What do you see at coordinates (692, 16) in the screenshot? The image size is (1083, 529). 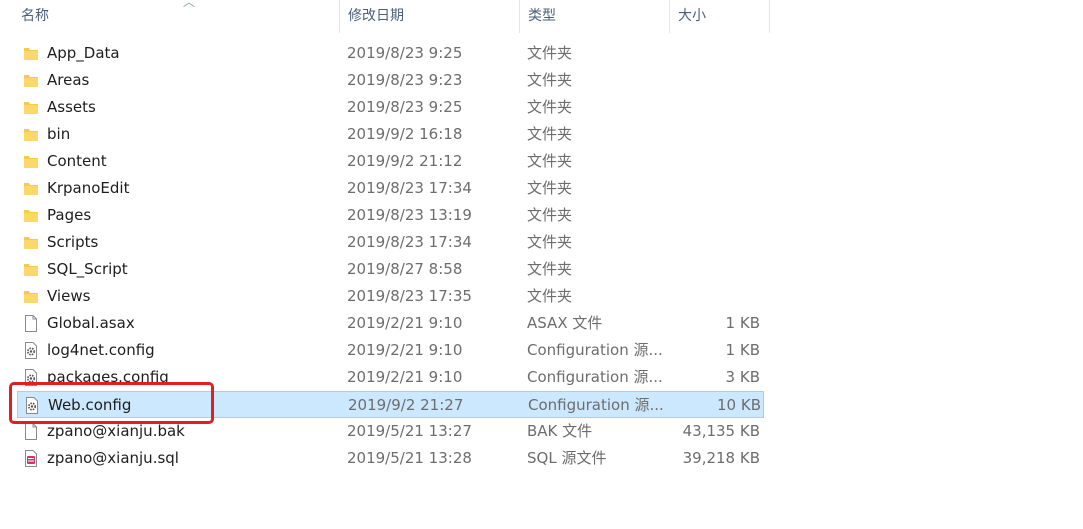 I see `column-header-size-label: 大小` at bounding box center [692, 16].